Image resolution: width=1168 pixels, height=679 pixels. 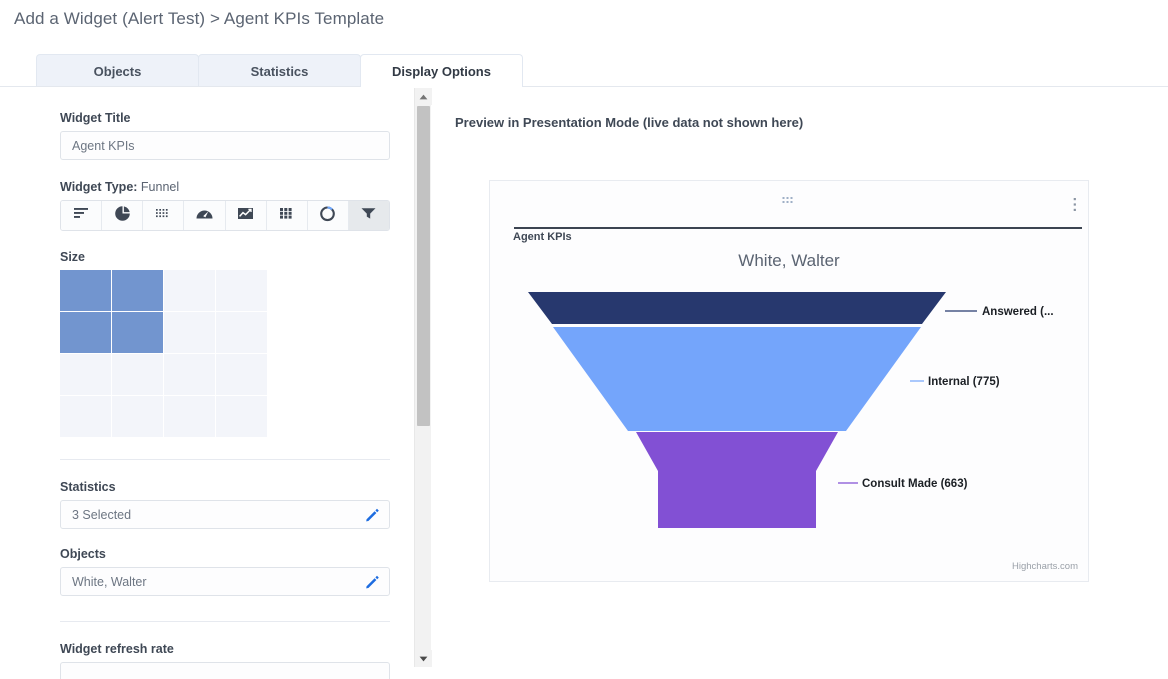 I want to click on tab-underline, so click(x=584, y=86).